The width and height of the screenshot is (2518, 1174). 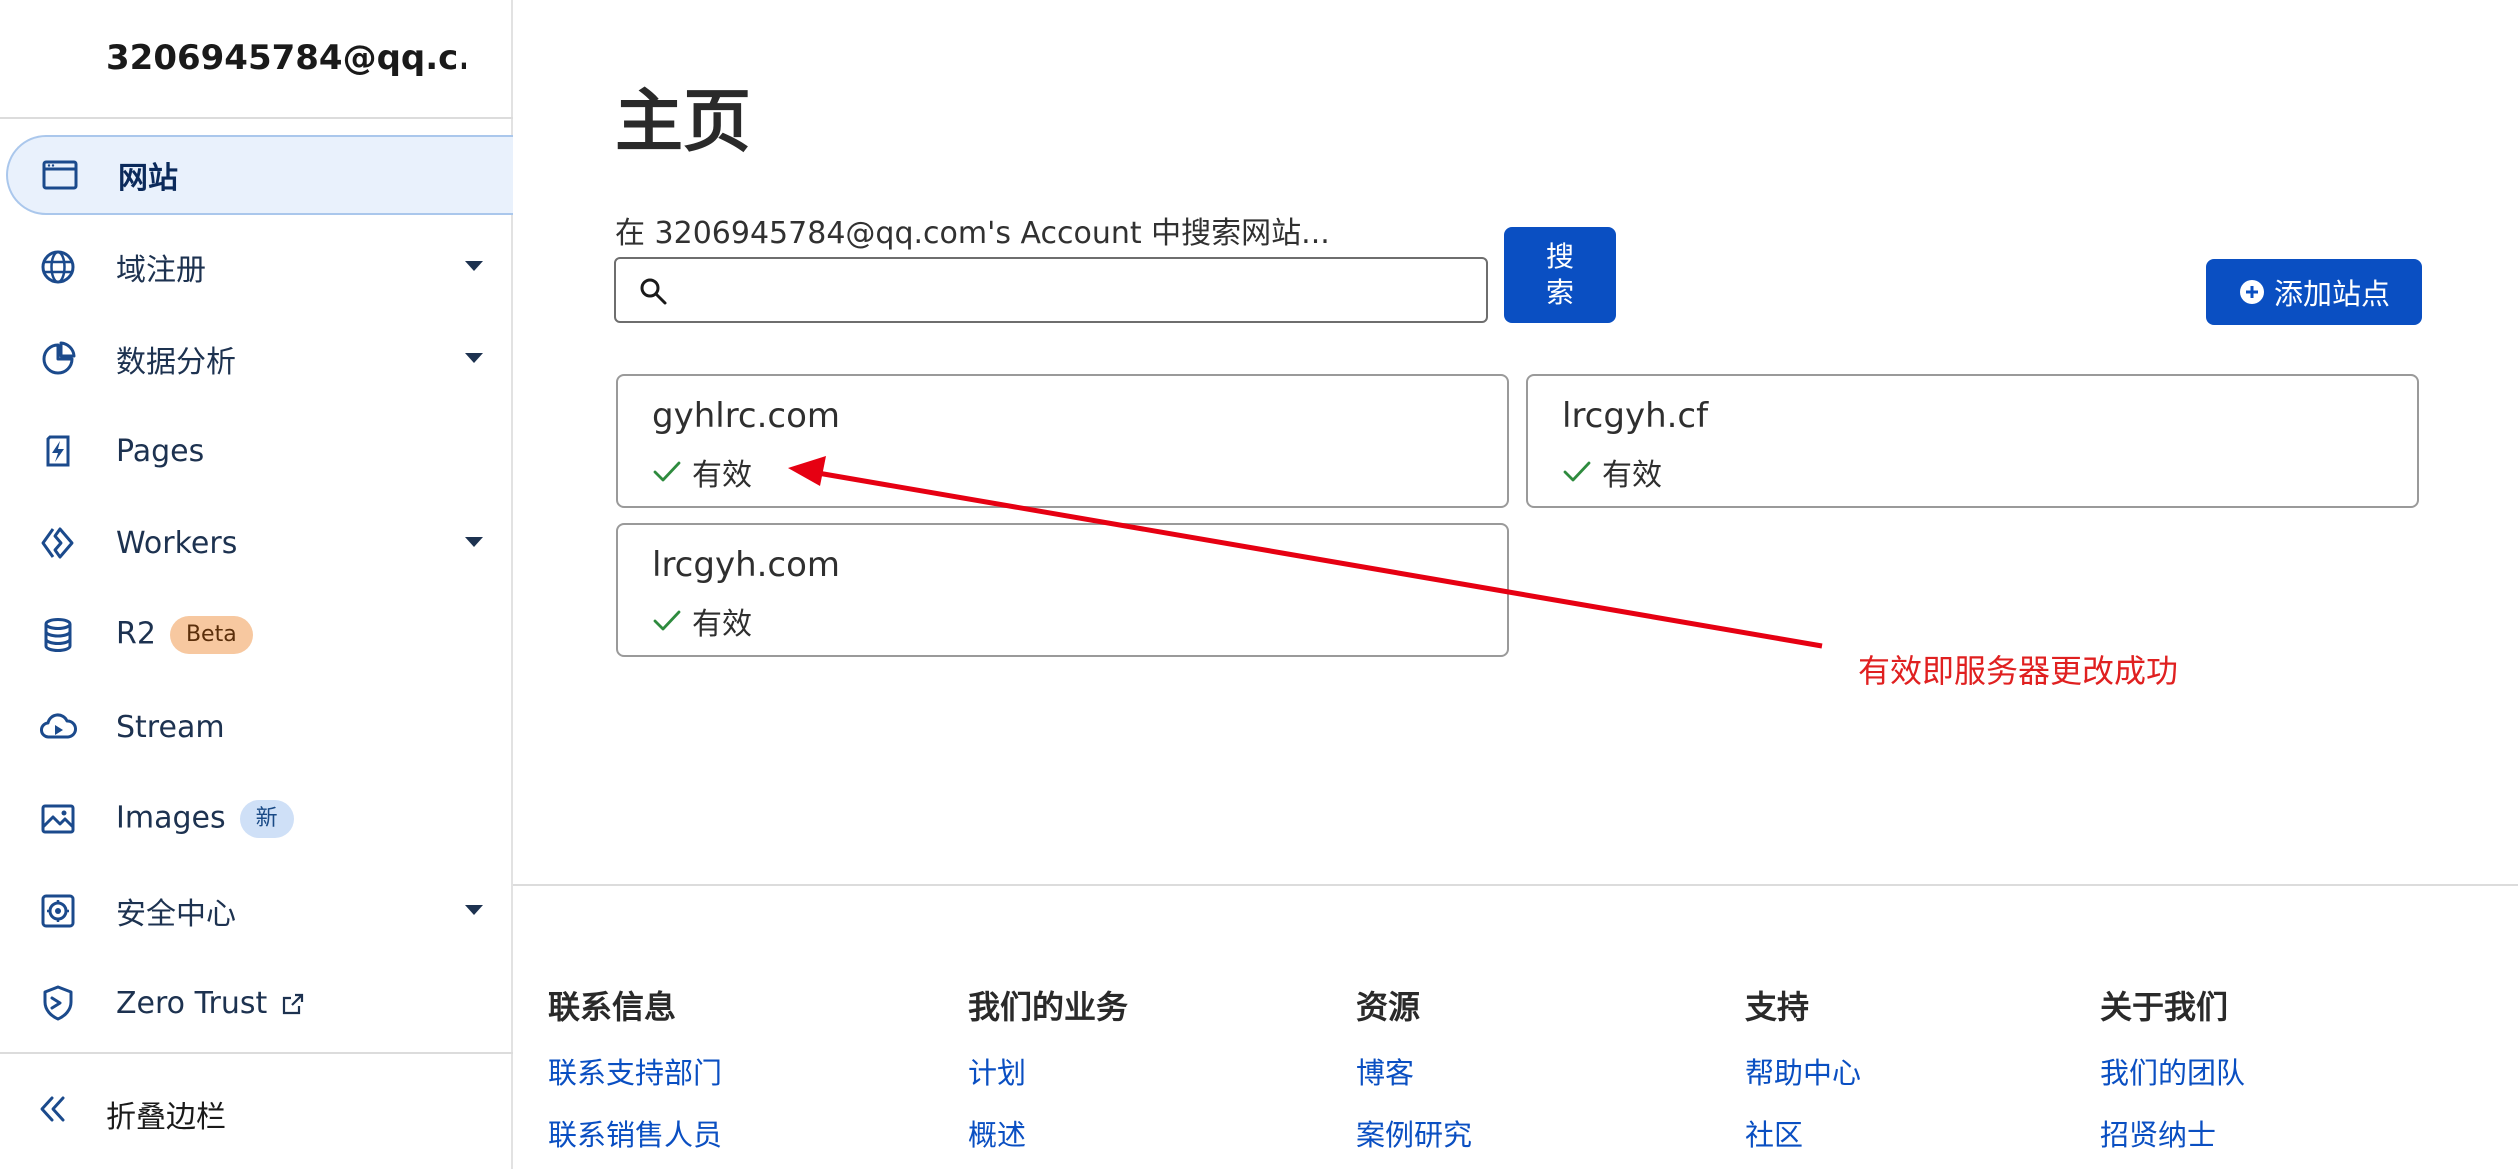 I want to click on sidebar-item-pages: Pages, so click(x=256, y=451).